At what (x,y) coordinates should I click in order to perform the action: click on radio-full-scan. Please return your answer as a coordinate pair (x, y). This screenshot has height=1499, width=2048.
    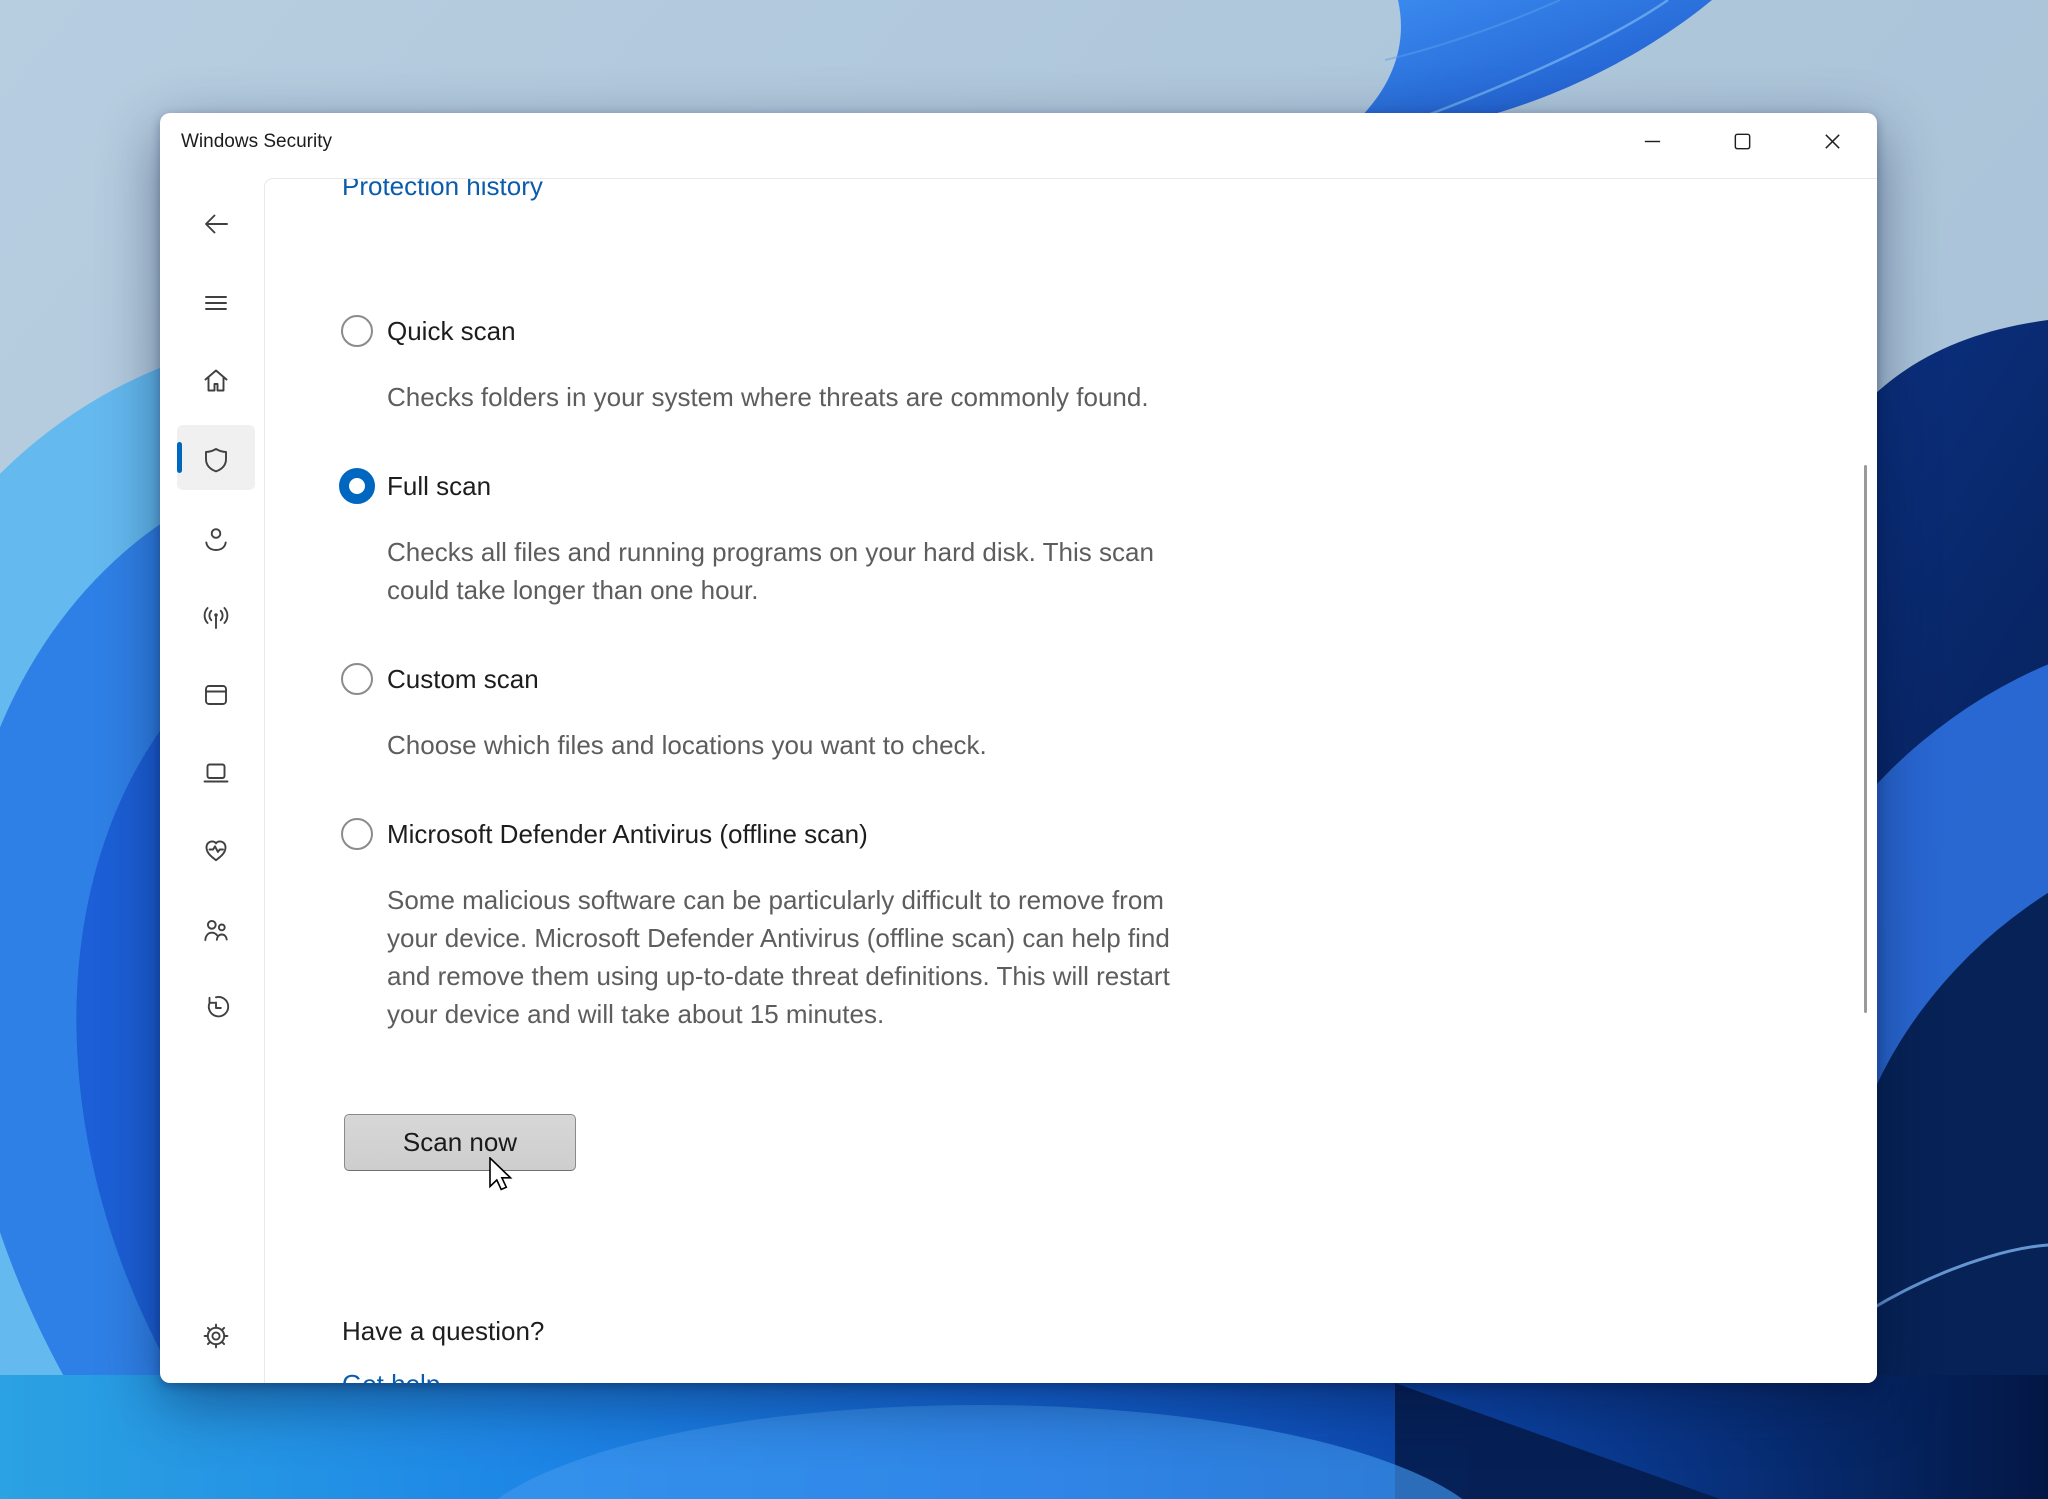
    Looking at the image, I should click on (357, 486).